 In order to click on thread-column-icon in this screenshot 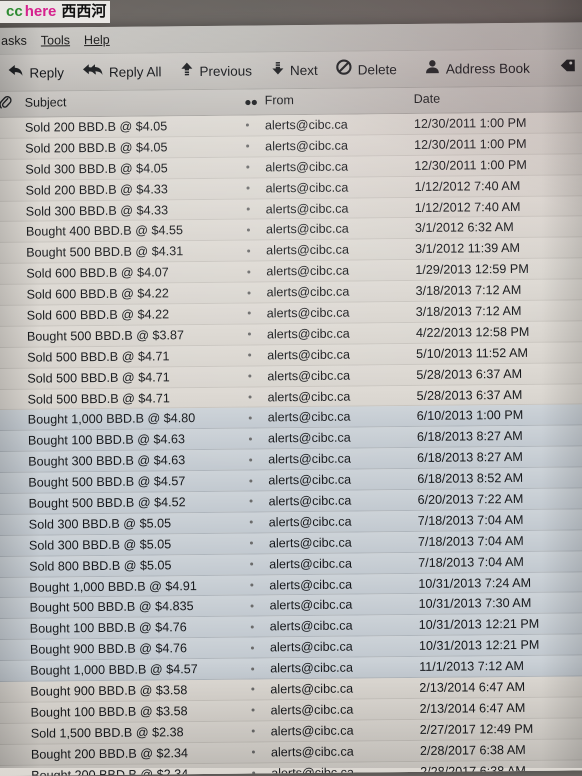, I will do `click(252, 102)`.